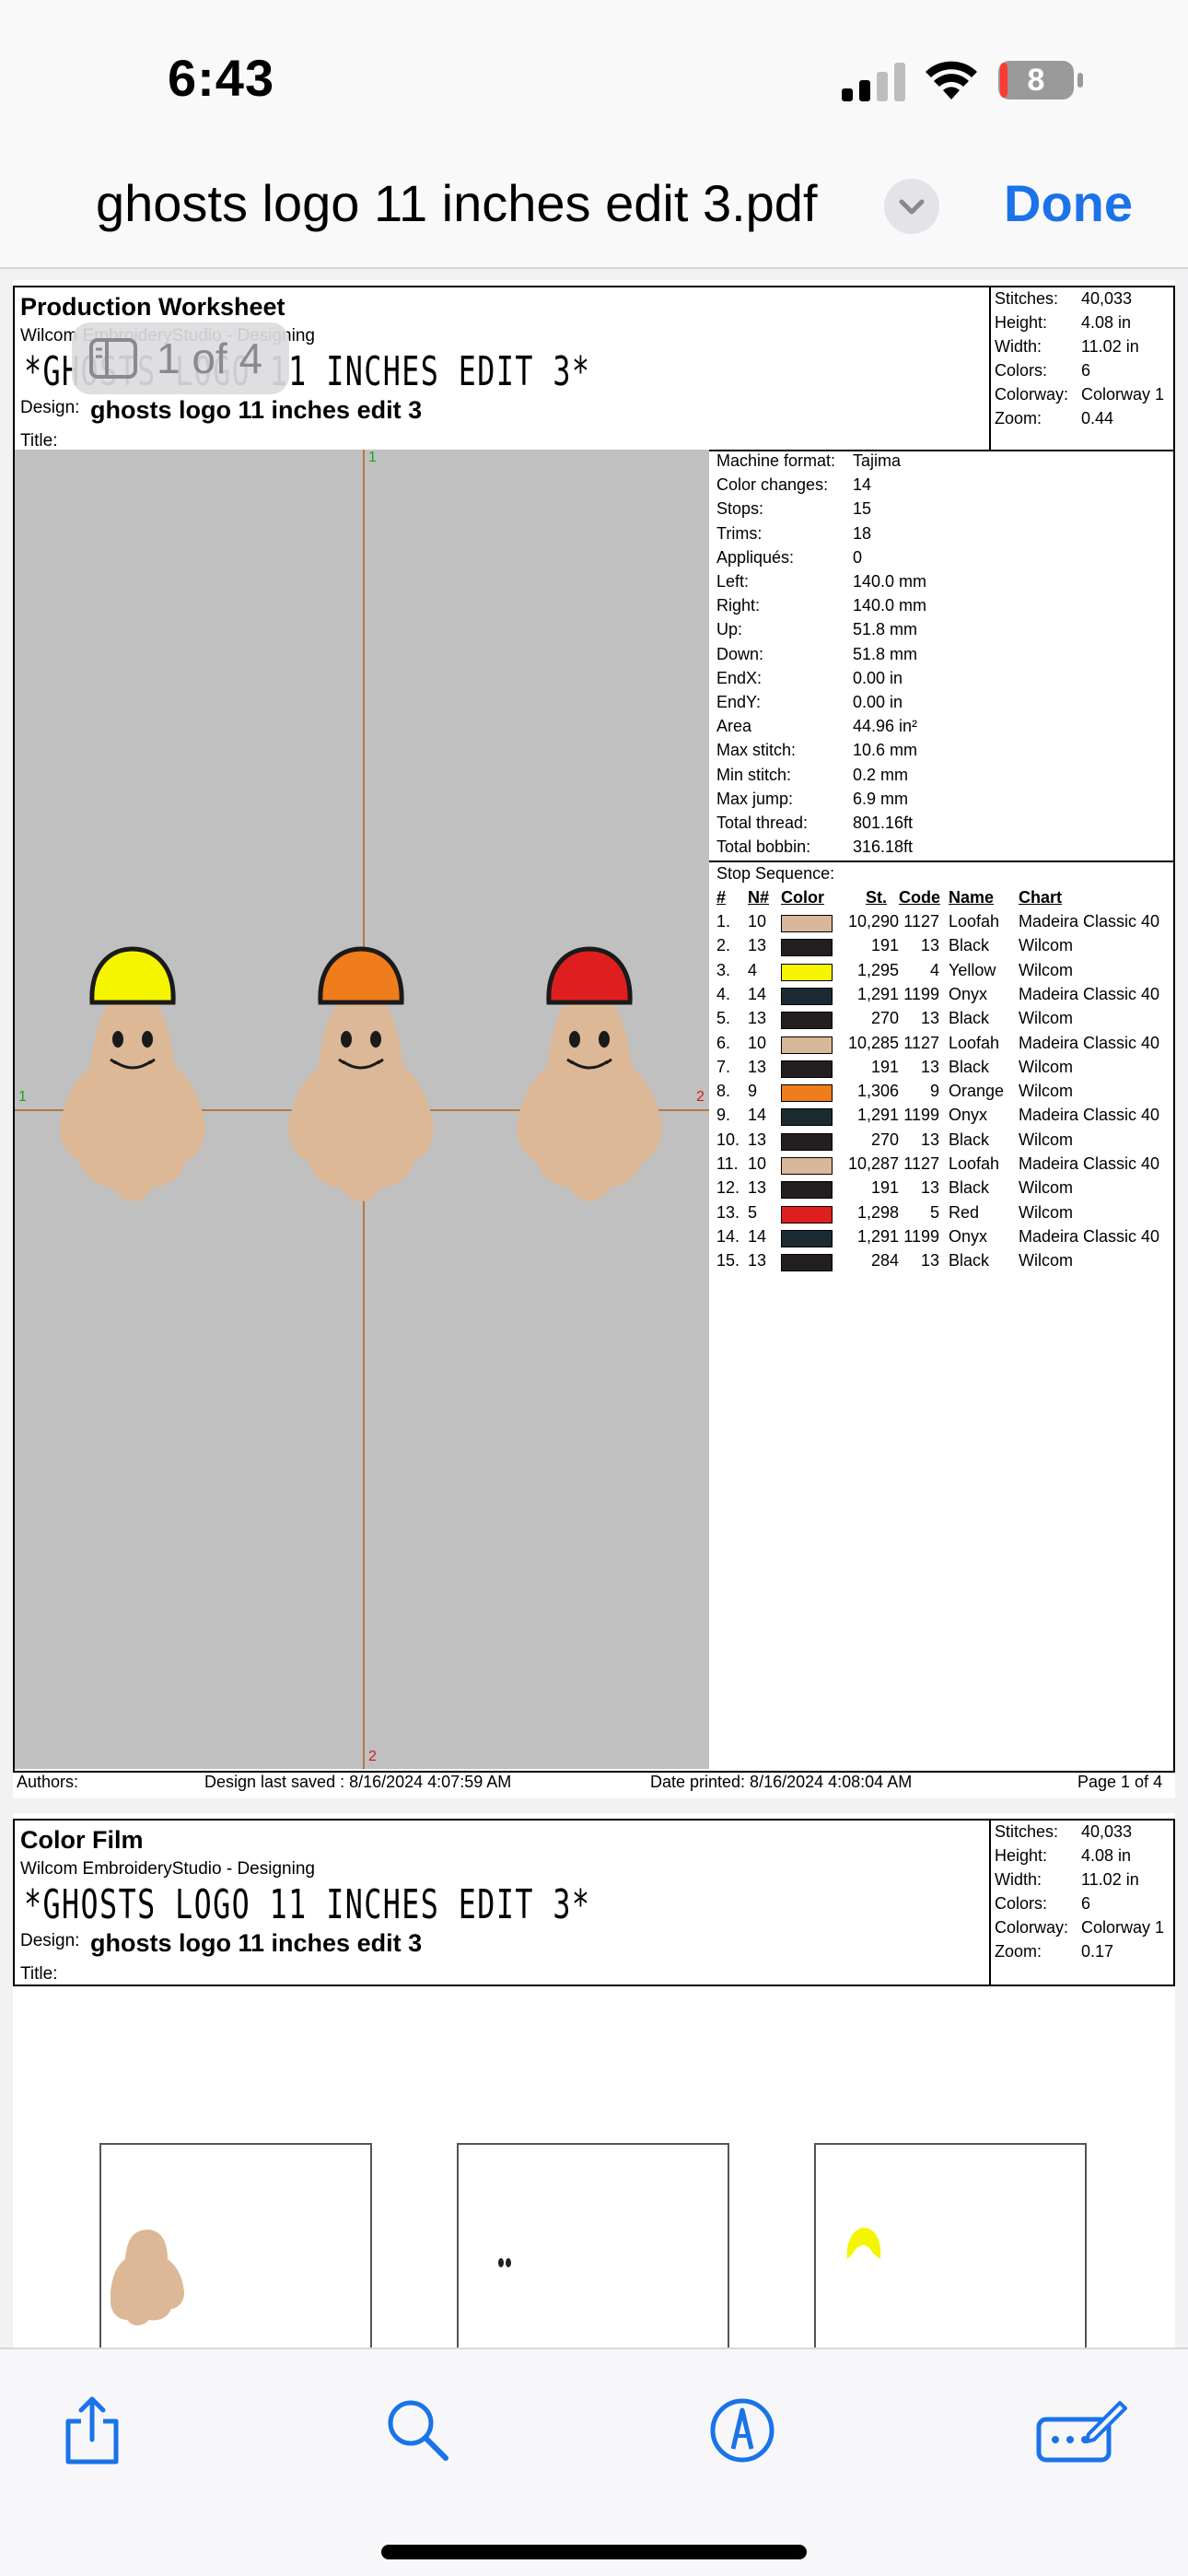 This screenshot has height=2576, width=1188. What do you see at coordinates (877, 1212) in the screenshot?
I see `stop-st: 1,298` at bounding box center [877, 1212].